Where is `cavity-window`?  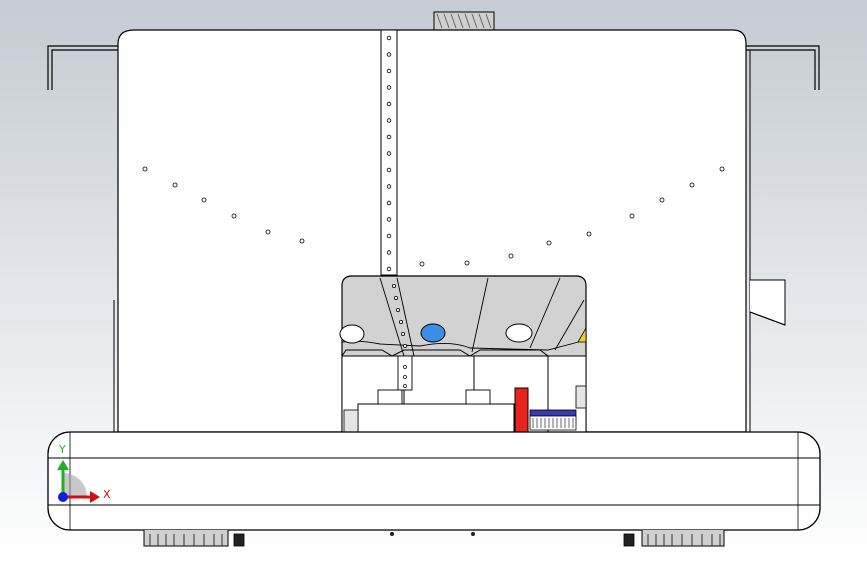 cavity-window is located at coordinates (463, 354).